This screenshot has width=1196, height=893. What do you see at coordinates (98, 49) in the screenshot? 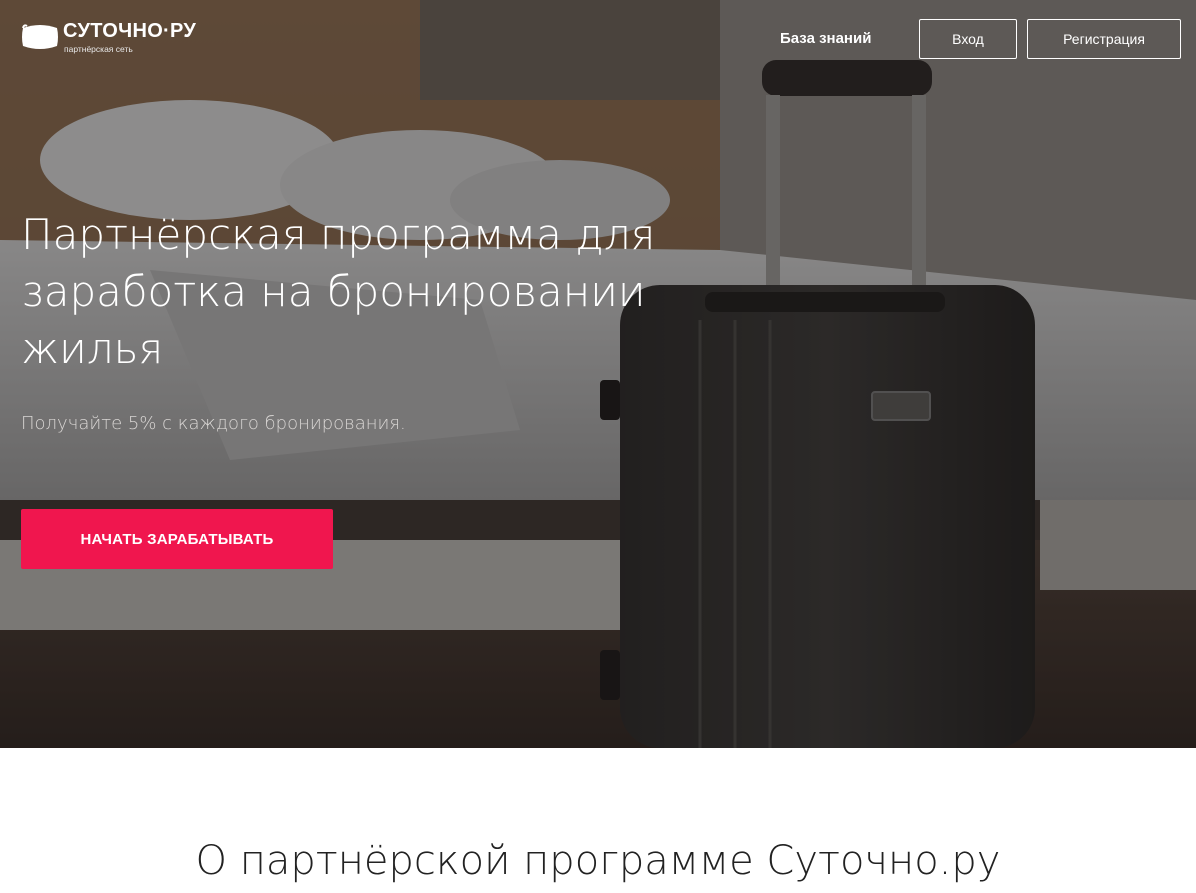
I see `logo-subtitle: партнёрская сеть` at bounding box center [98, 49].